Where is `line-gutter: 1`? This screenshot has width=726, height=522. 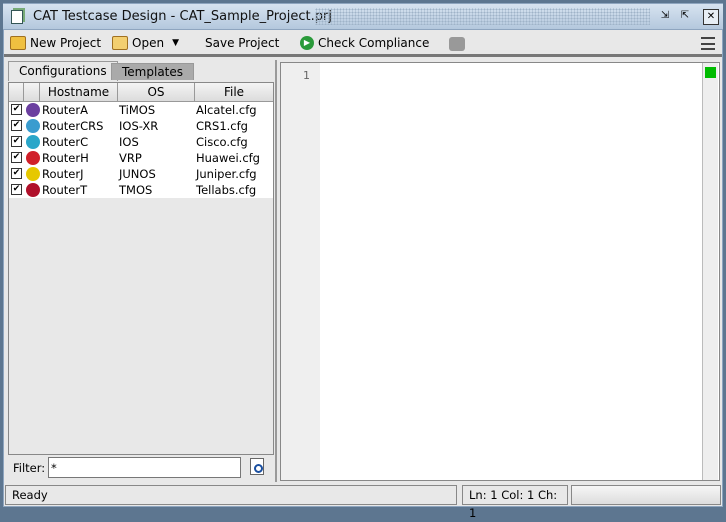 line-gutter: 1 is located at coordinates (300, 271).